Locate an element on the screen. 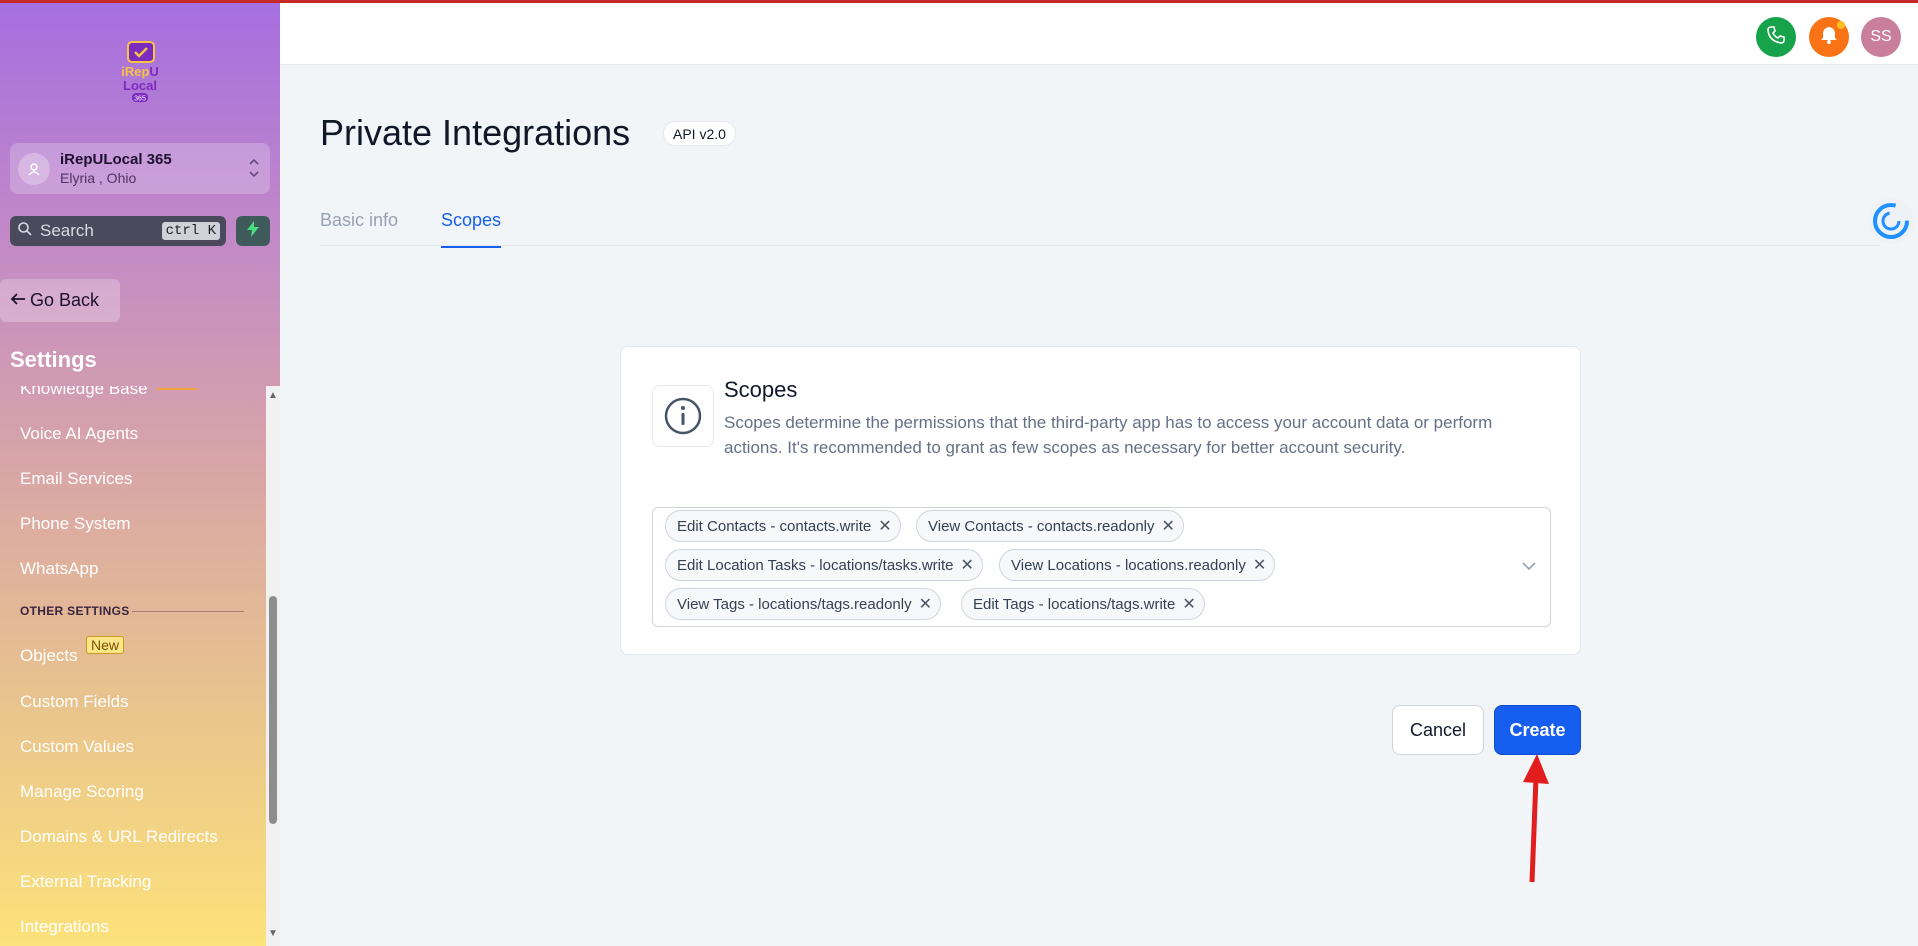  svg-text: 365 is located at coordinates (140, 99).